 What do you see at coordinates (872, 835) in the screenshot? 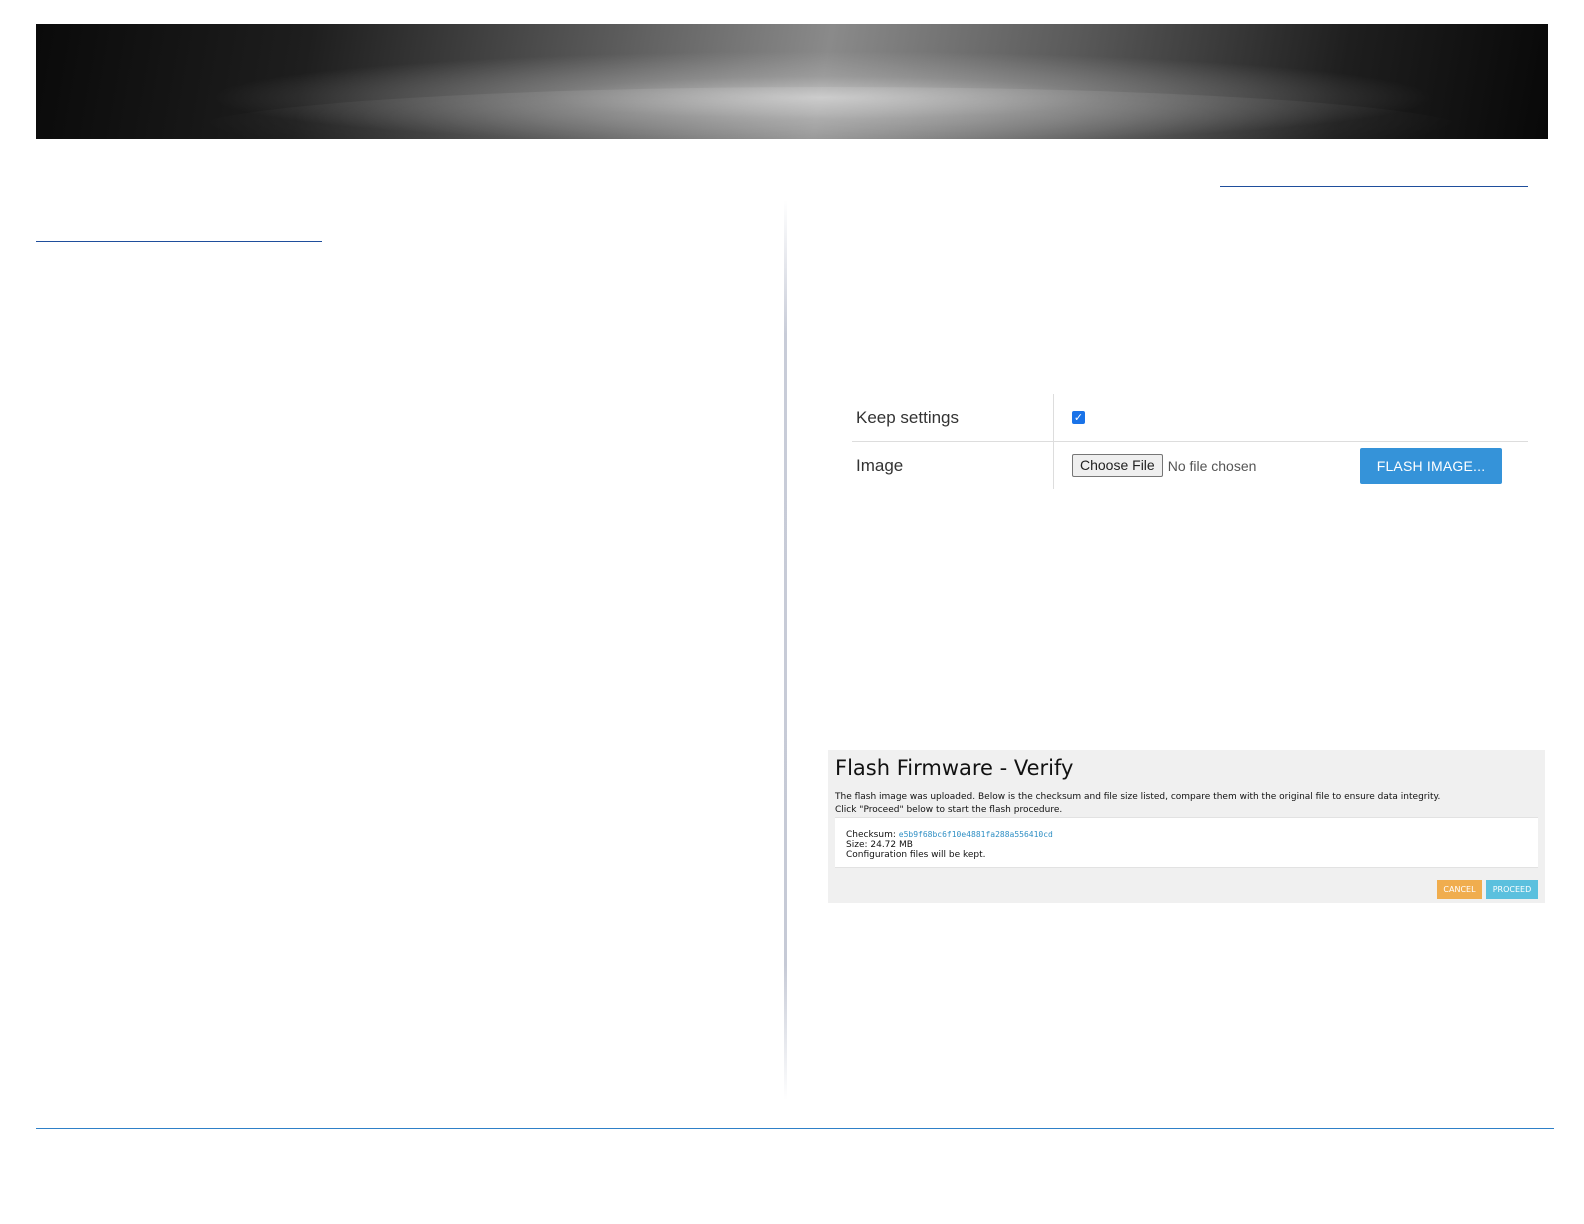
I see `checksum-label: Checksum:` at bounding box center [872, 835].